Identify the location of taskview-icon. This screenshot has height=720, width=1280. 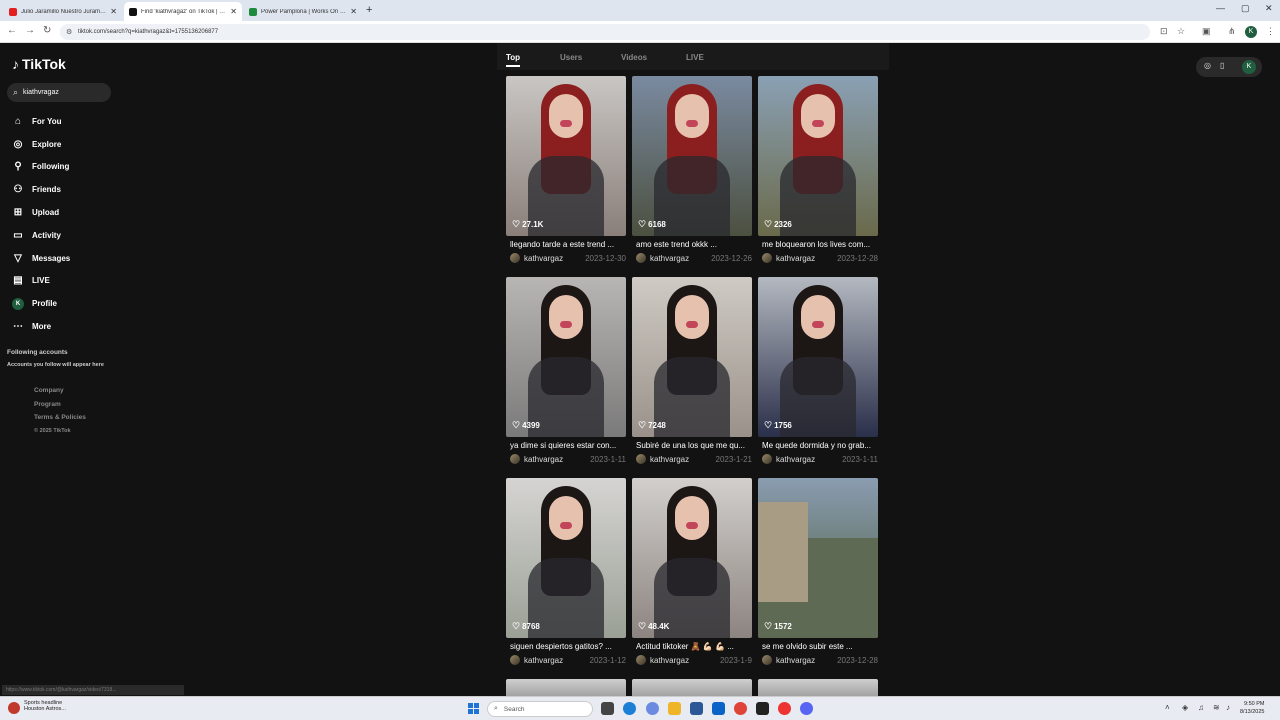
(607, 708).